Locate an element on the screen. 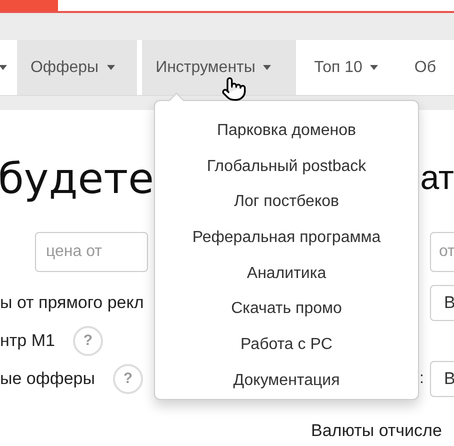 The width and height of the screenshot is (454, 446). menu-item: Лог постбеков is located at coordinates (287, 202).